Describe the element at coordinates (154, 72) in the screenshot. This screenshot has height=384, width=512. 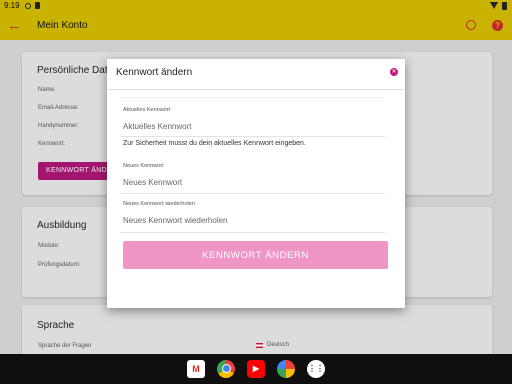
I see `dialog-title: Kennwort ändern` at that location.